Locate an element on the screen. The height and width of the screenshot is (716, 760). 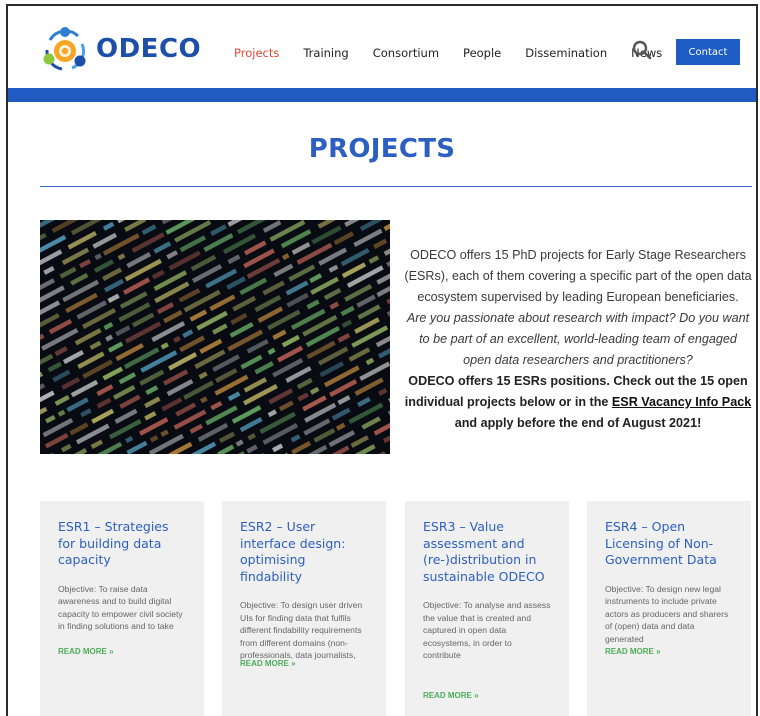
site-logo: ODECO is located at coordinates (121, 49).